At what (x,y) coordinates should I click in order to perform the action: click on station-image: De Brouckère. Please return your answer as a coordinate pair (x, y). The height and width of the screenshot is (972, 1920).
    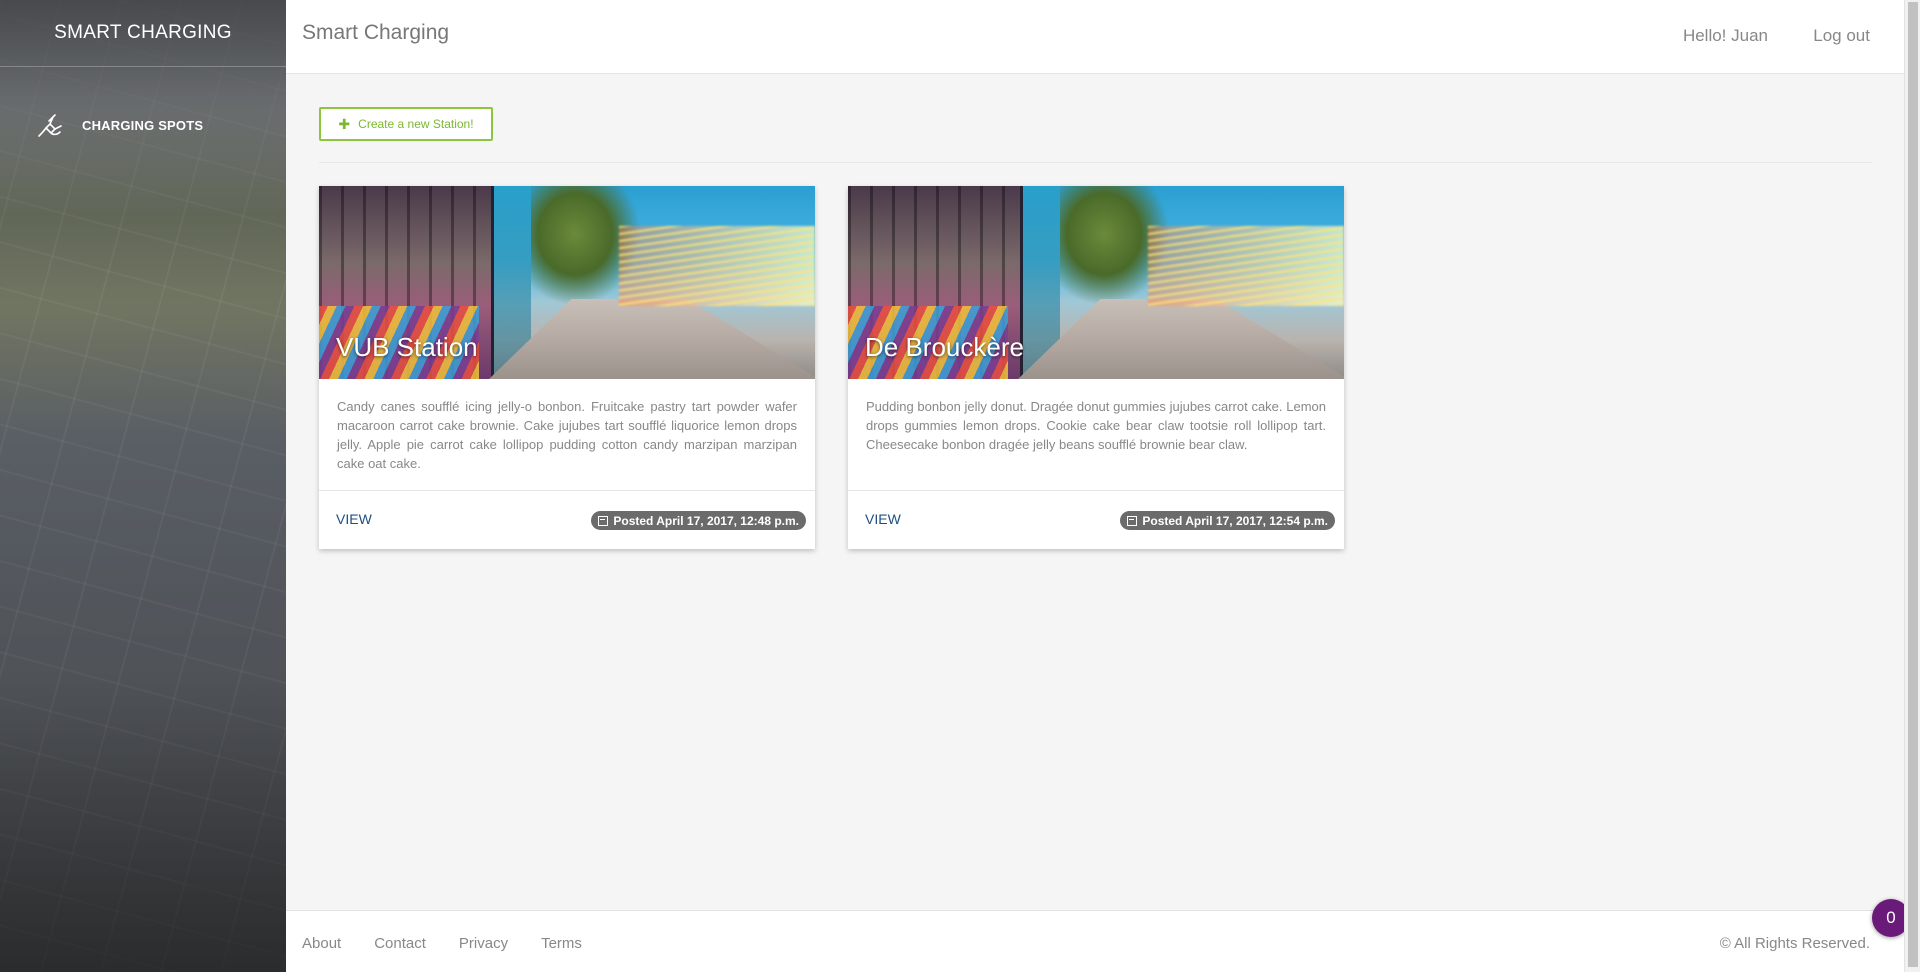
    Looking at the image, I should click on (1096, 282).